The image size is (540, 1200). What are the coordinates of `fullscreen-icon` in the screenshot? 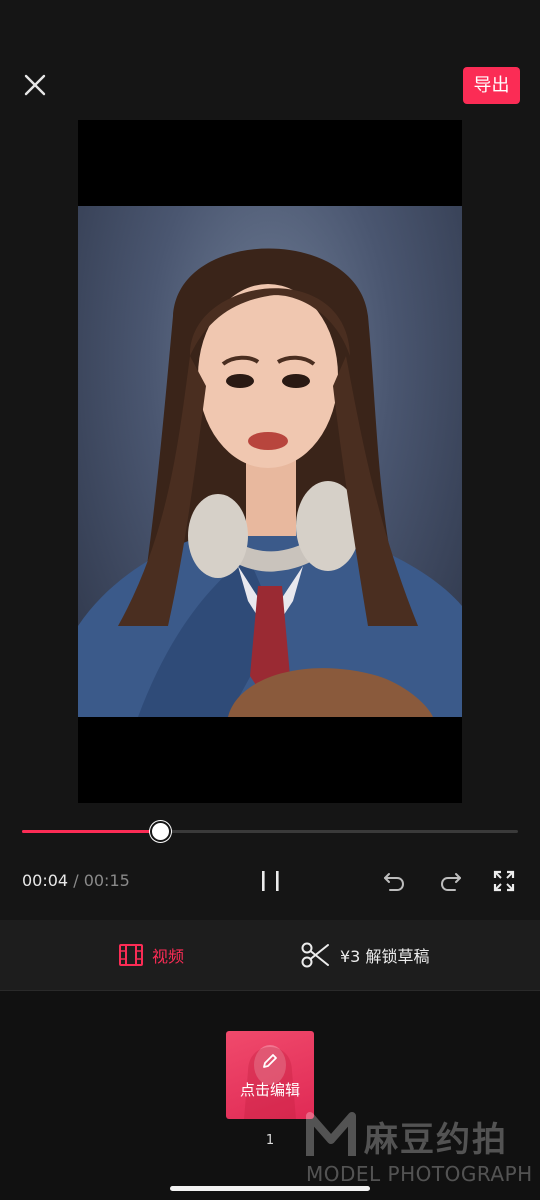 It's located at (504, 881).